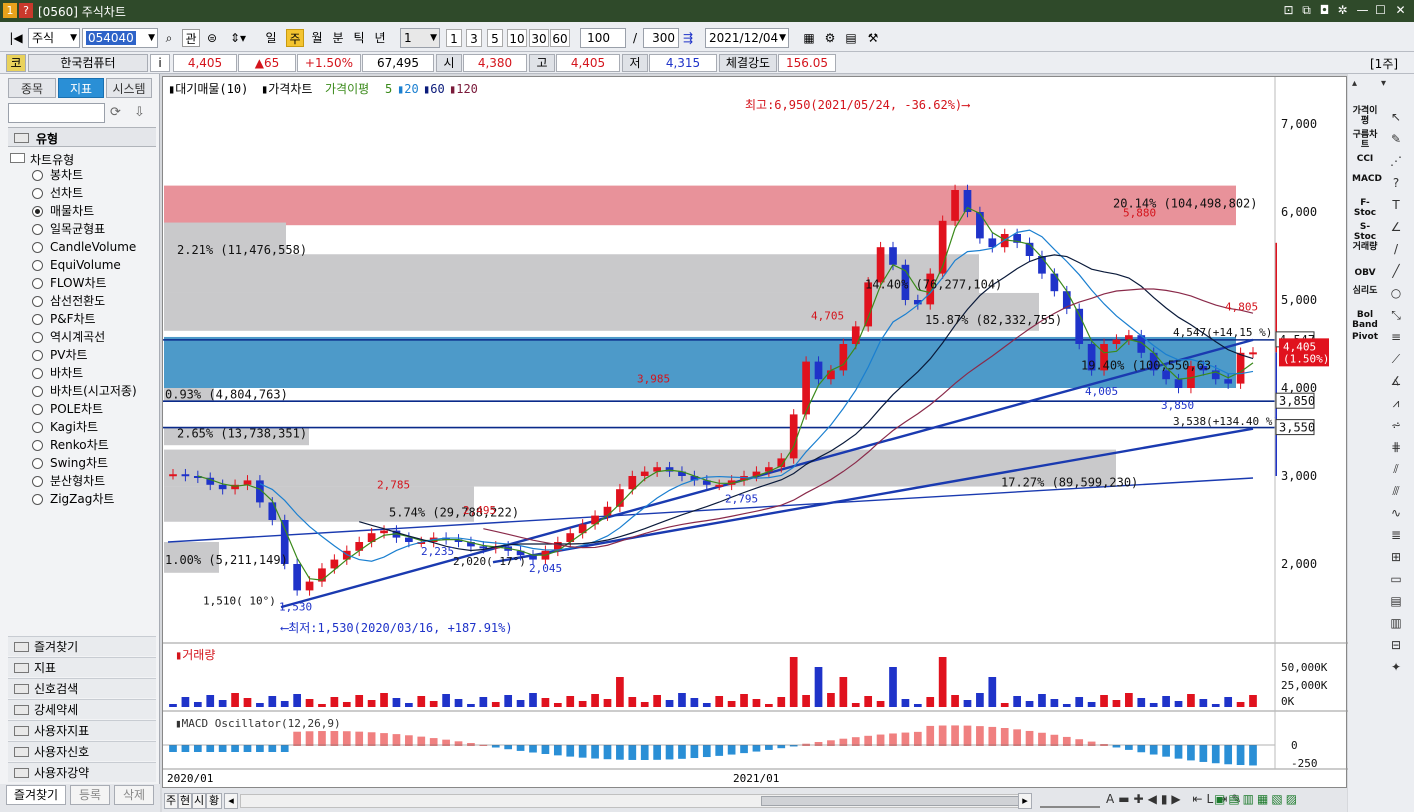 The width and height of the screenshot is (1414, 812). Describe the element at coordinates (139, 112) in the screenshot. I see `download-icon: ⇩` at that location.